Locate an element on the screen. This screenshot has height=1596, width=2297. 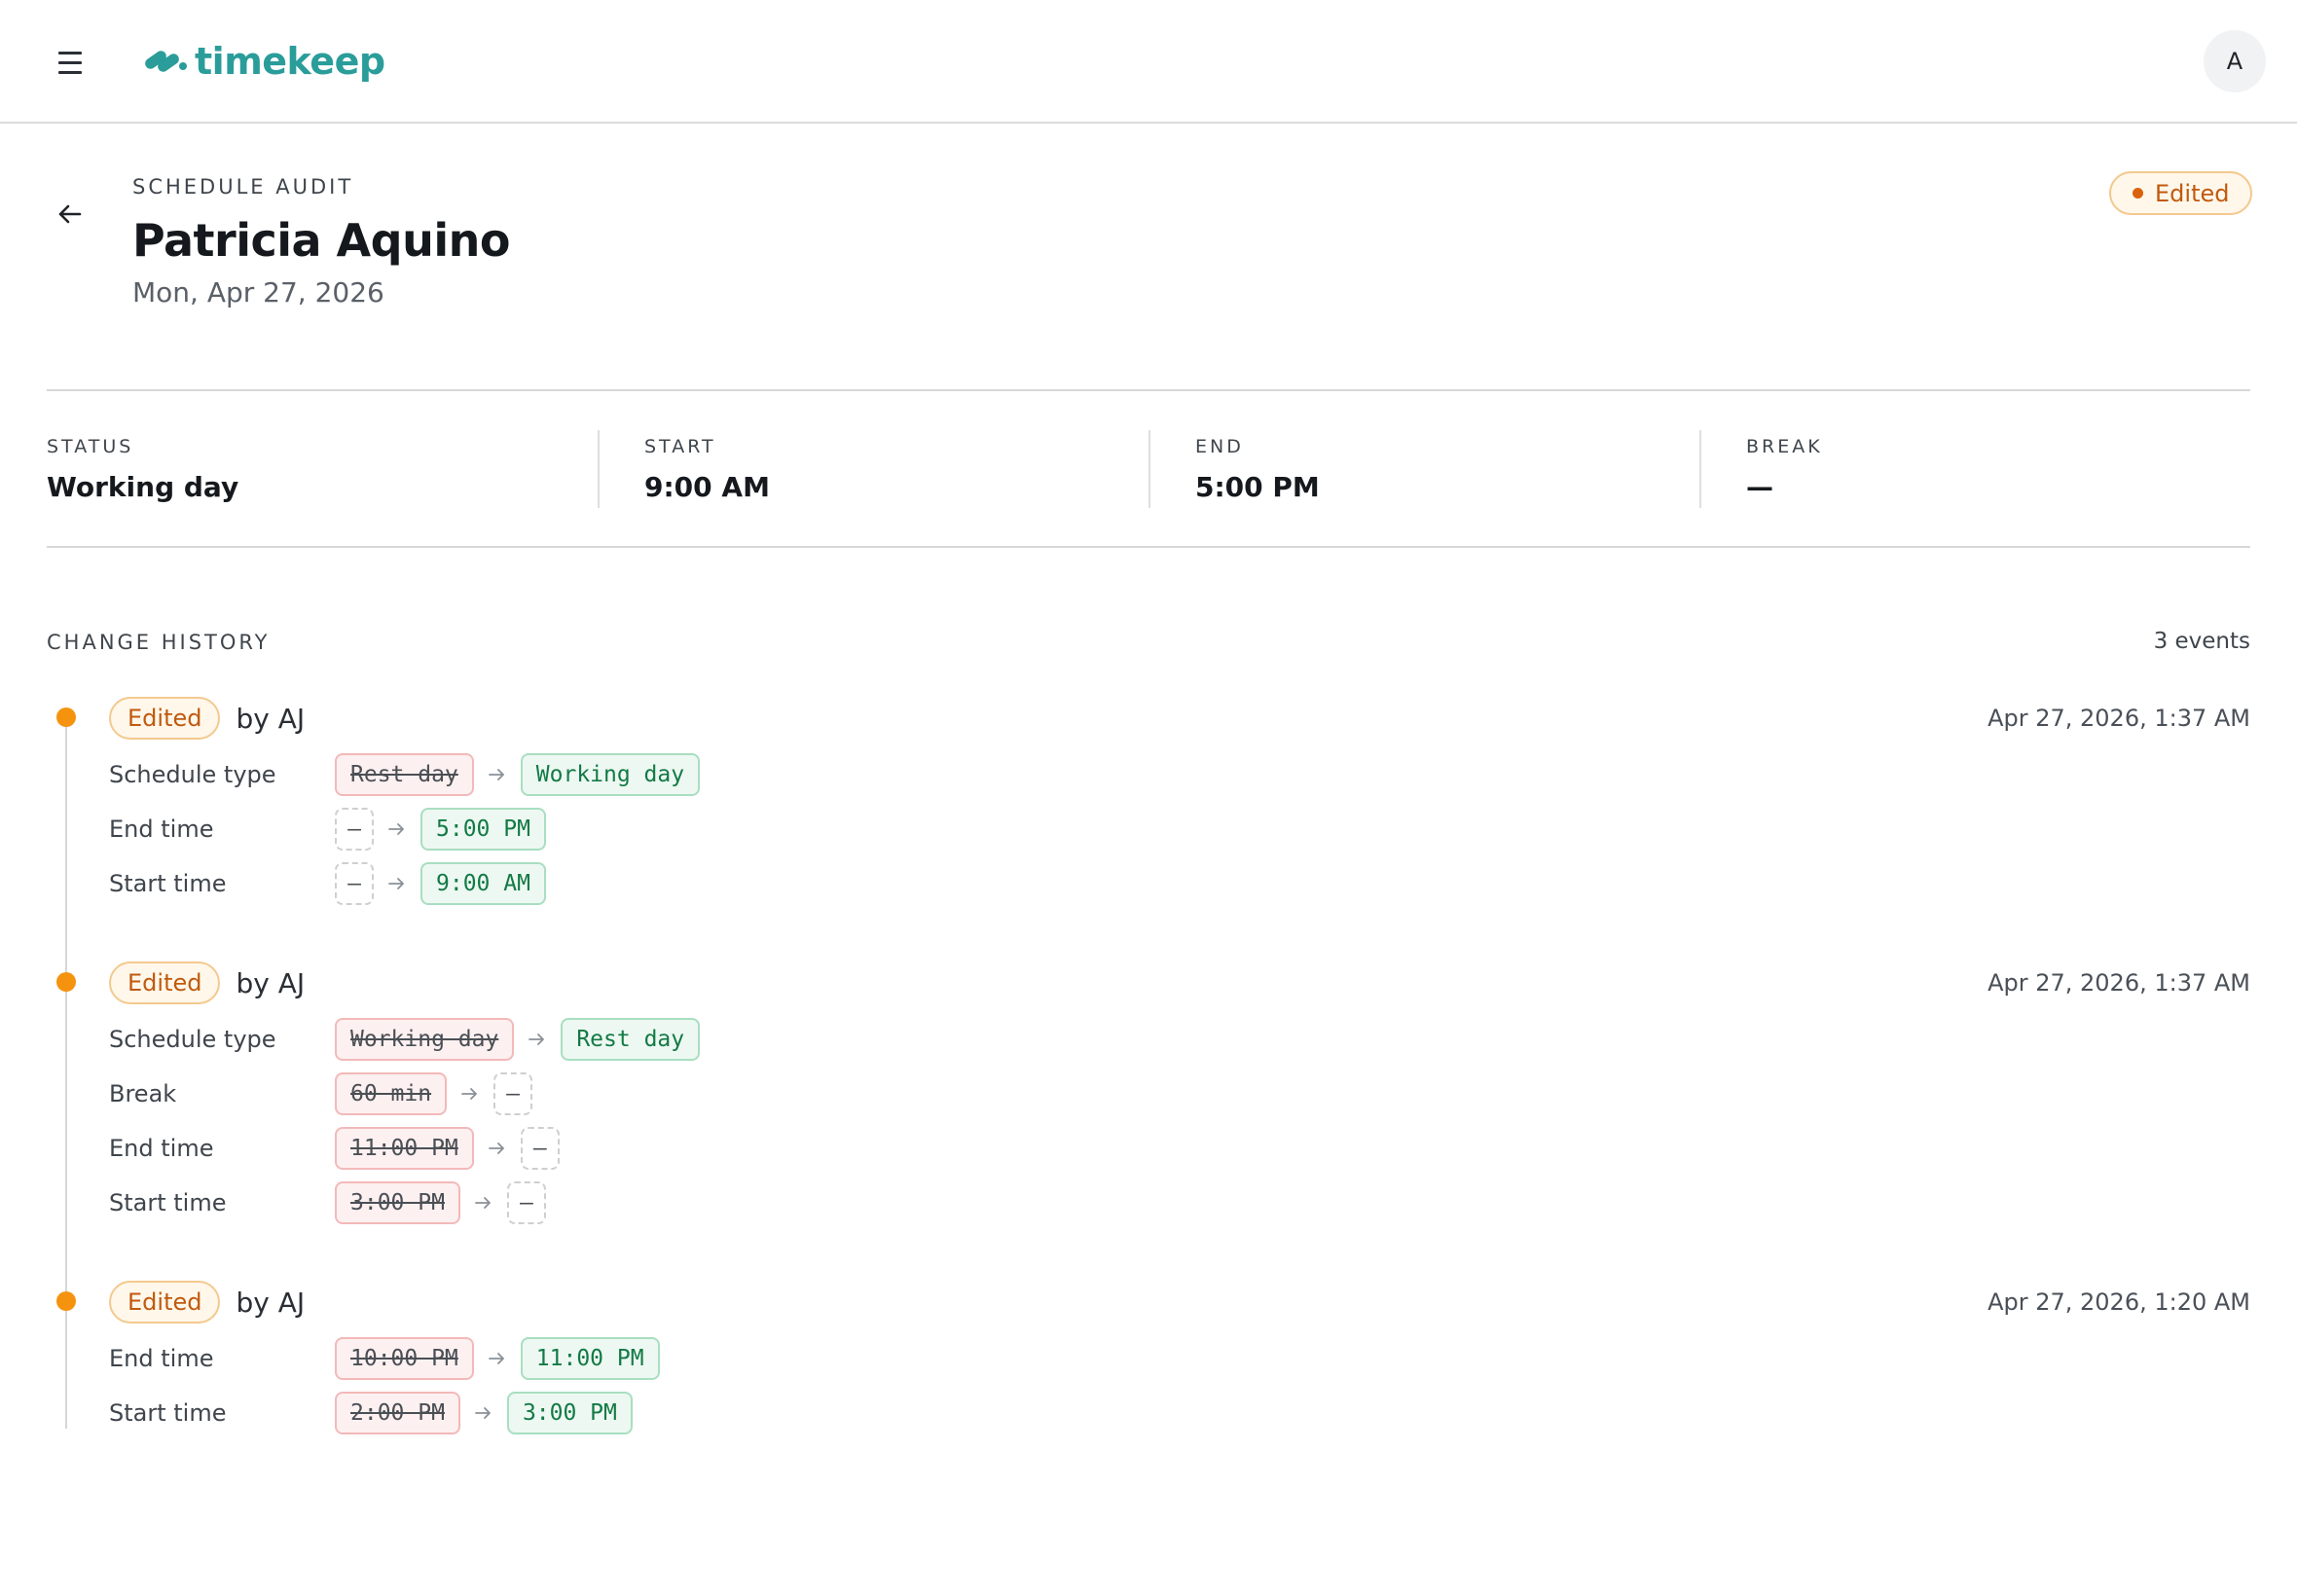
timekeep-logo-icon is located at coordinates (166, 61).